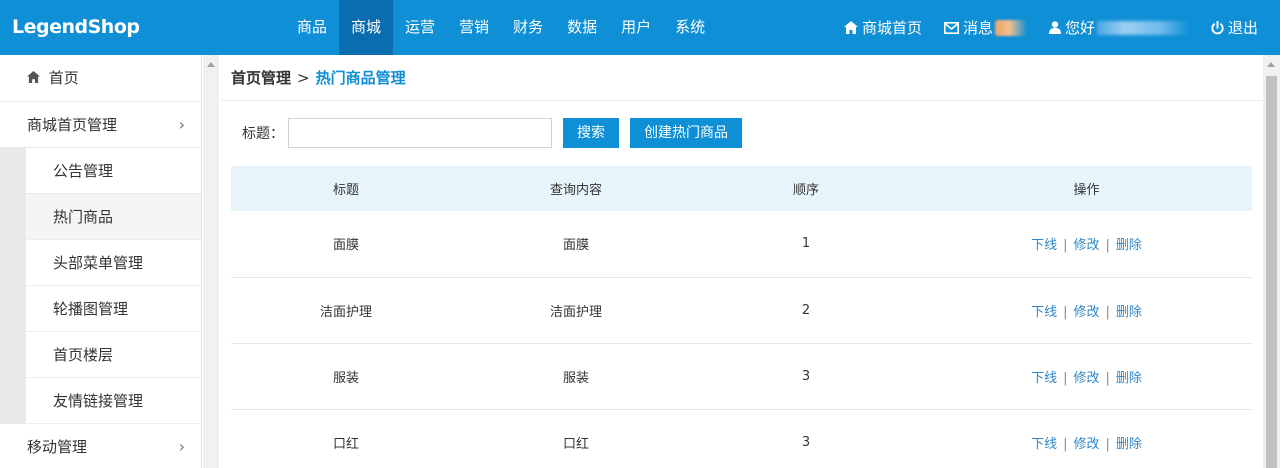 The height and width of the screenshot is (468, 1280). What do you see at coordinates (1271, 272) in the screenshot?
I see `scrollbar-thumb` at bounding box center [1271, 272].